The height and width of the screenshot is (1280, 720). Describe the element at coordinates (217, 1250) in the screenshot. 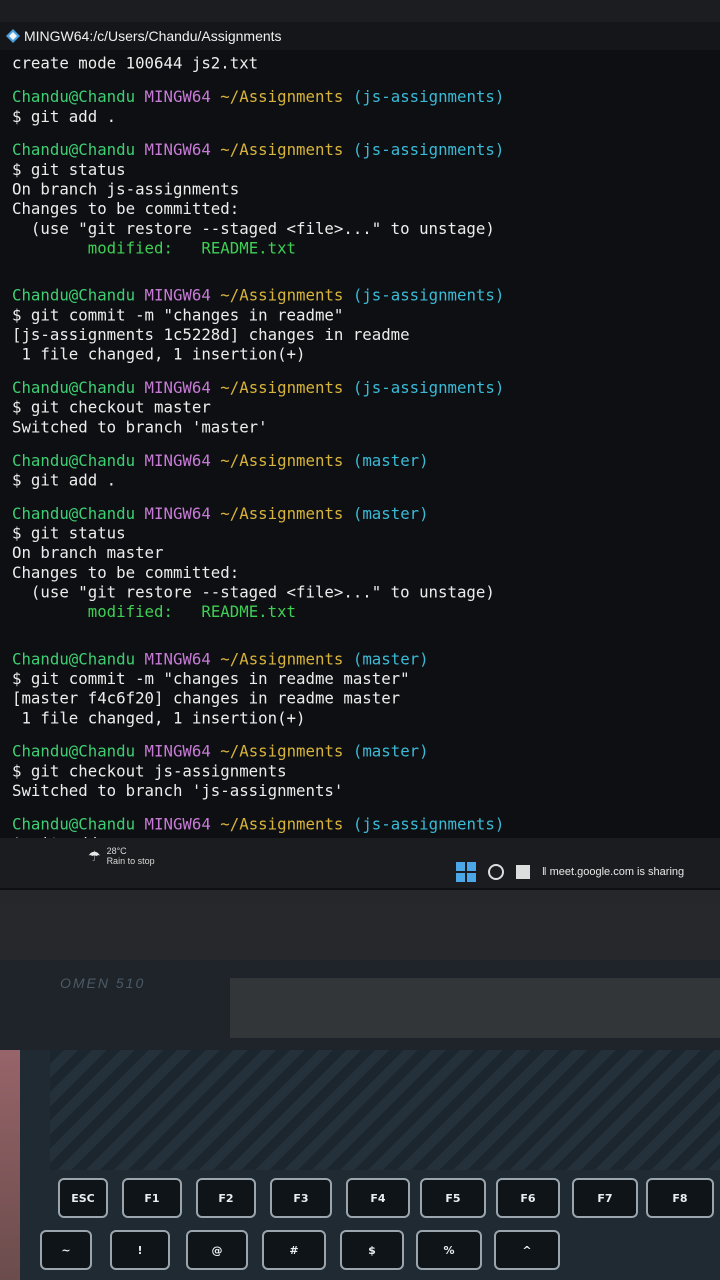

I see `key-: @` at that location.